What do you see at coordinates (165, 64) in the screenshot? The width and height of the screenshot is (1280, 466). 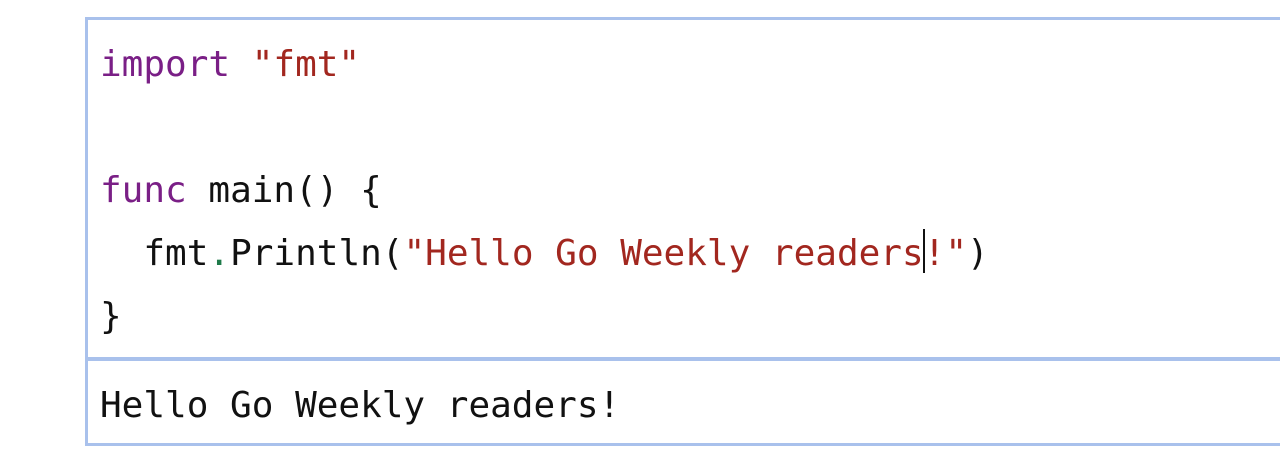 I see `import-keyword: import` at bounding box center [165, 64].